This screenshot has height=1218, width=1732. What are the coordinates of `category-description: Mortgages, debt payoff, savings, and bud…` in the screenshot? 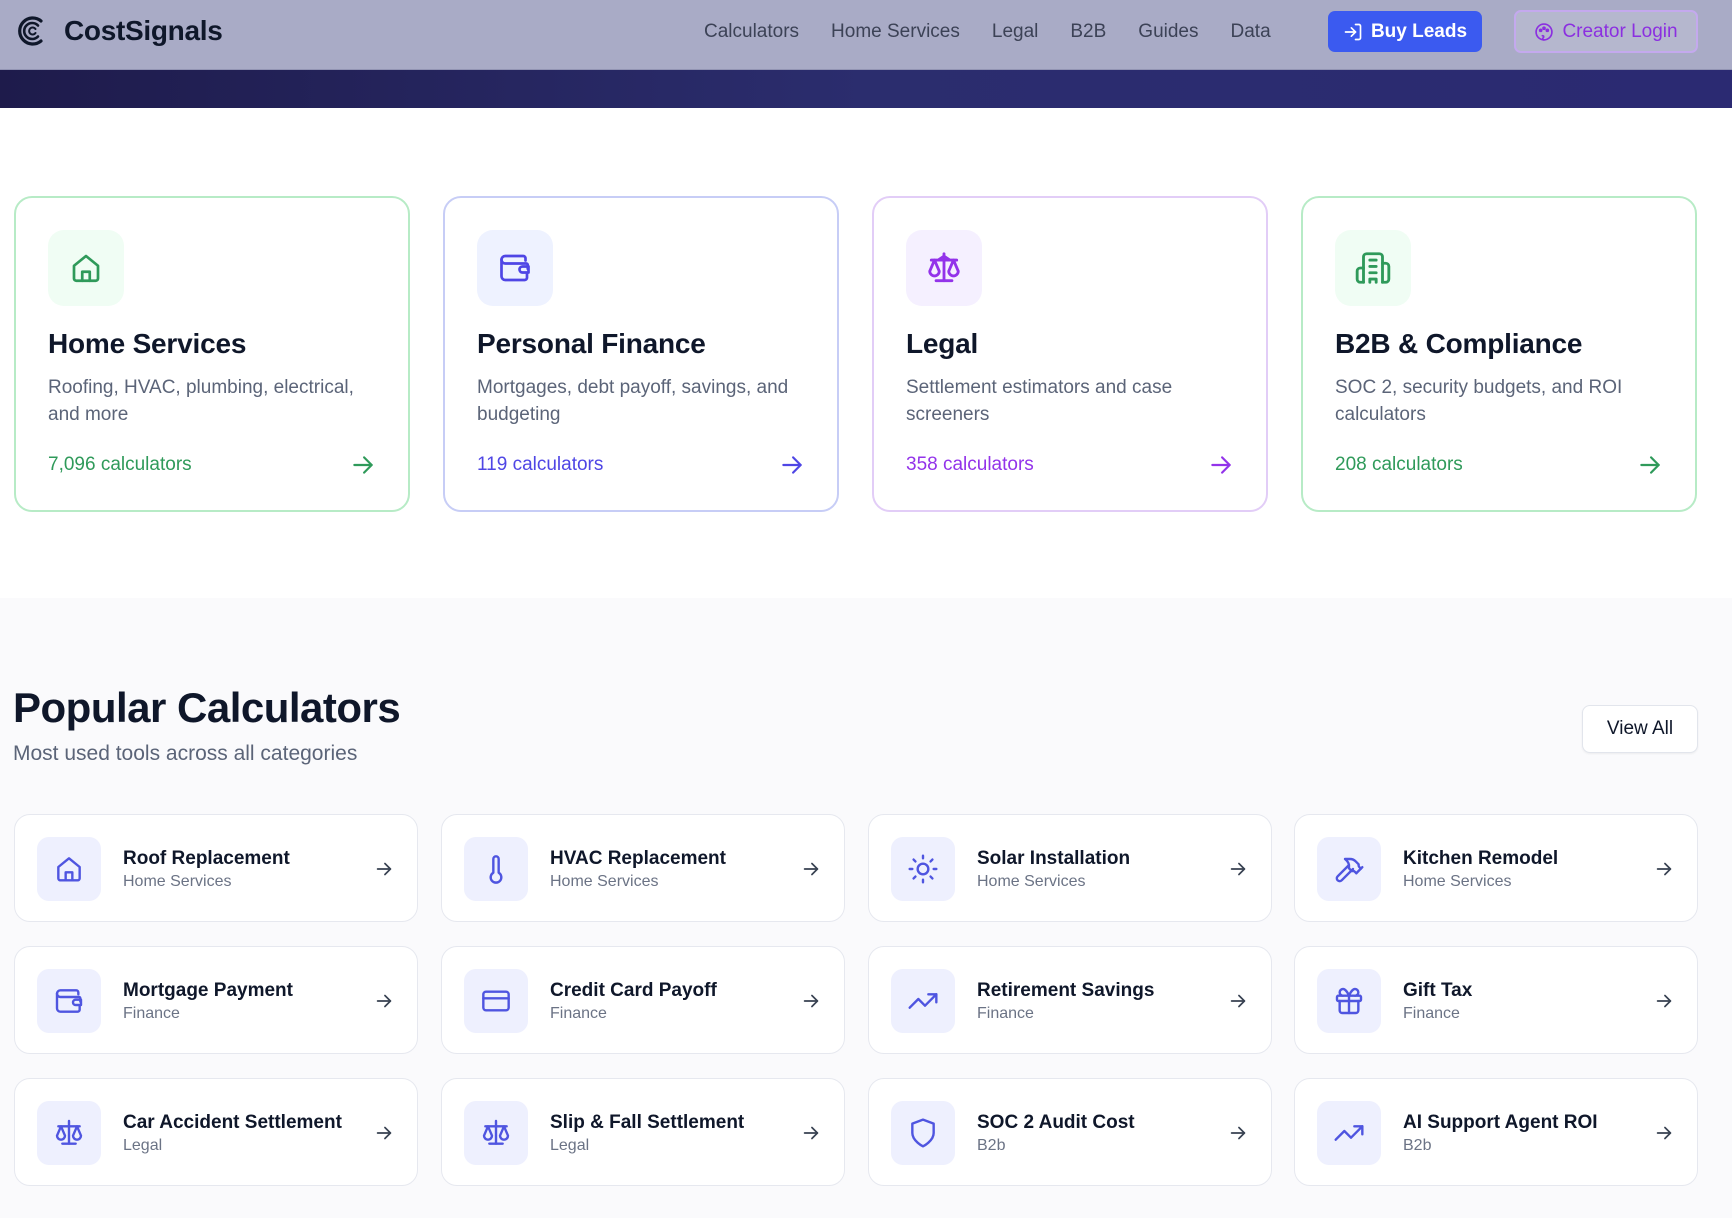 It's located at (633, 401).